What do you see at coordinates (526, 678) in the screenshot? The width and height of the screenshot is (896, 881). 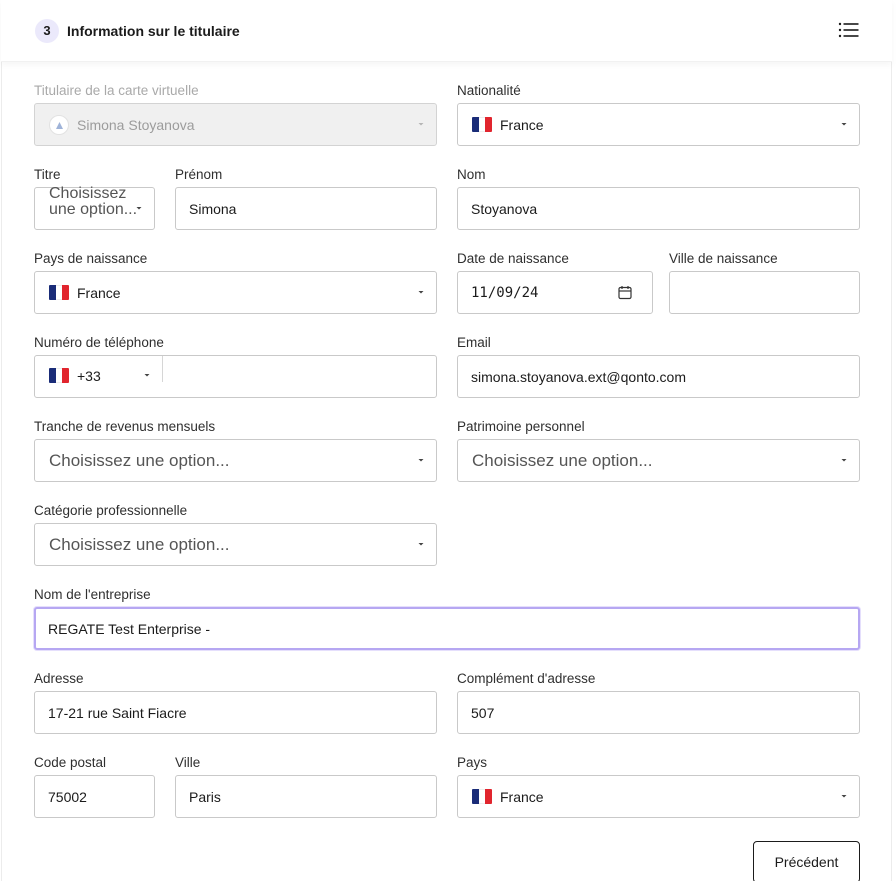 I see `address-complement-label: Complément d'adresse` at bounding box center [526, 678].